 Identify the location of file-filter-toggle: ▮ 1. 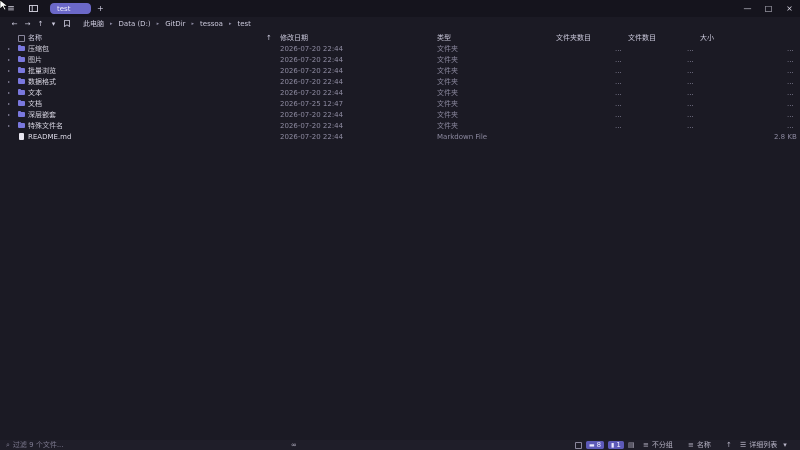
(616, 445).